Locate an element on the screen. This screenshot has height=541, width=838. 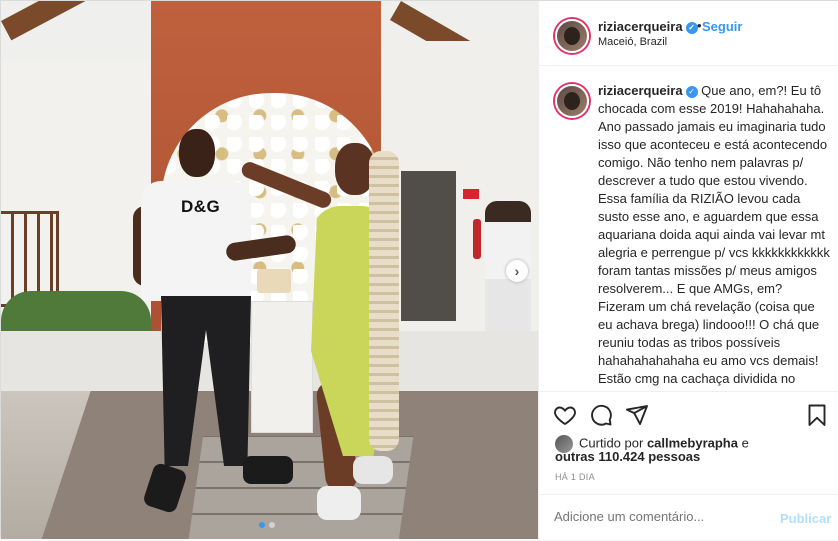
chevron-right-icon: › is located at coordinates (517, 271).